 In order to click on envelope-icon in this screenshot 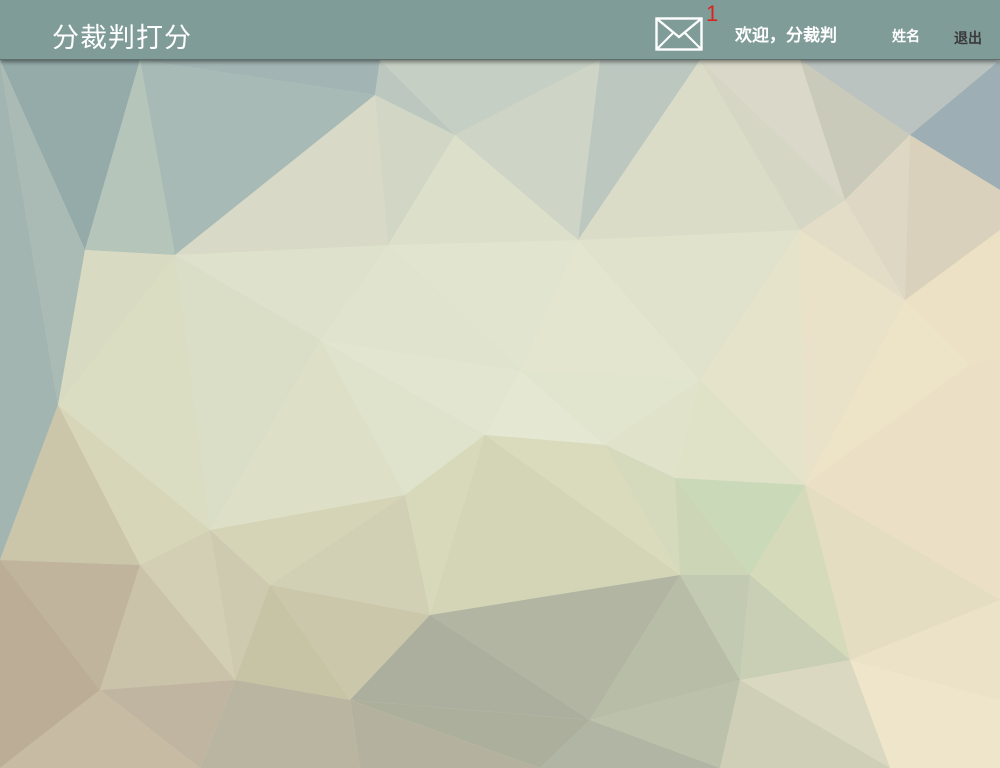, I will do `click(679, 34)`.